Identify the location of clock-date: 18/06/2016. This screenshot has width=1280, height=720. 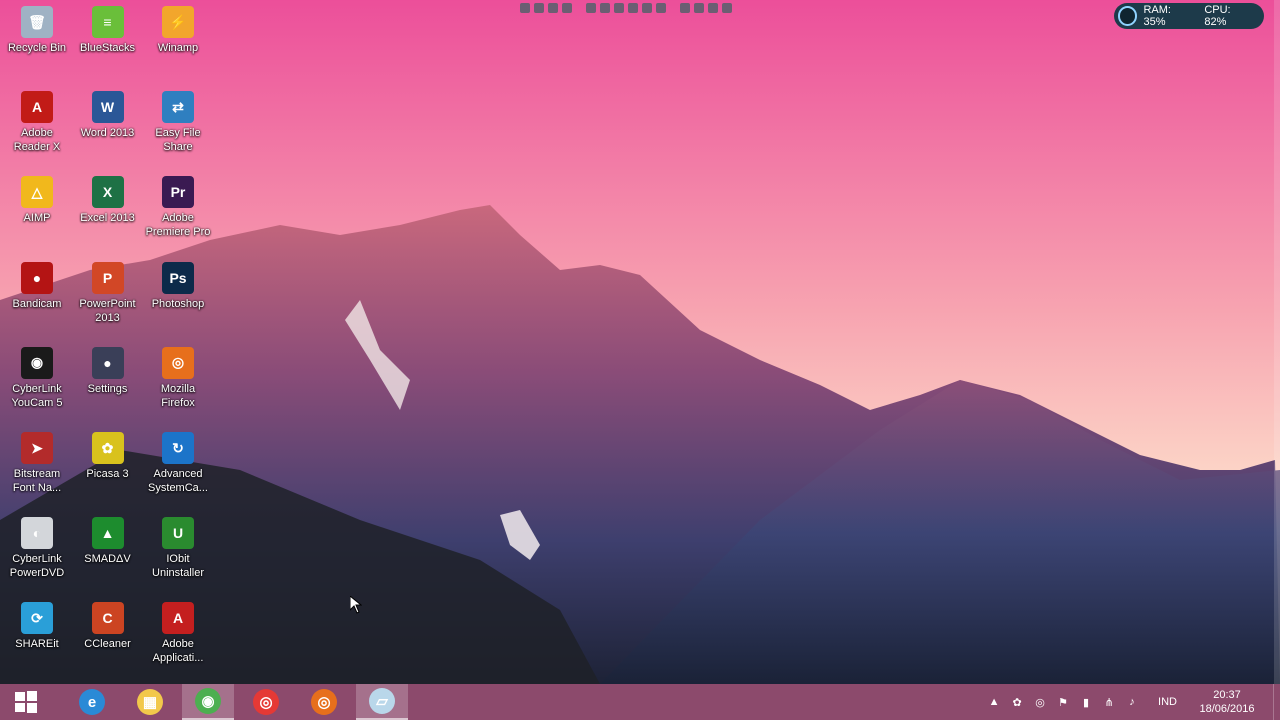
(1227, 709).